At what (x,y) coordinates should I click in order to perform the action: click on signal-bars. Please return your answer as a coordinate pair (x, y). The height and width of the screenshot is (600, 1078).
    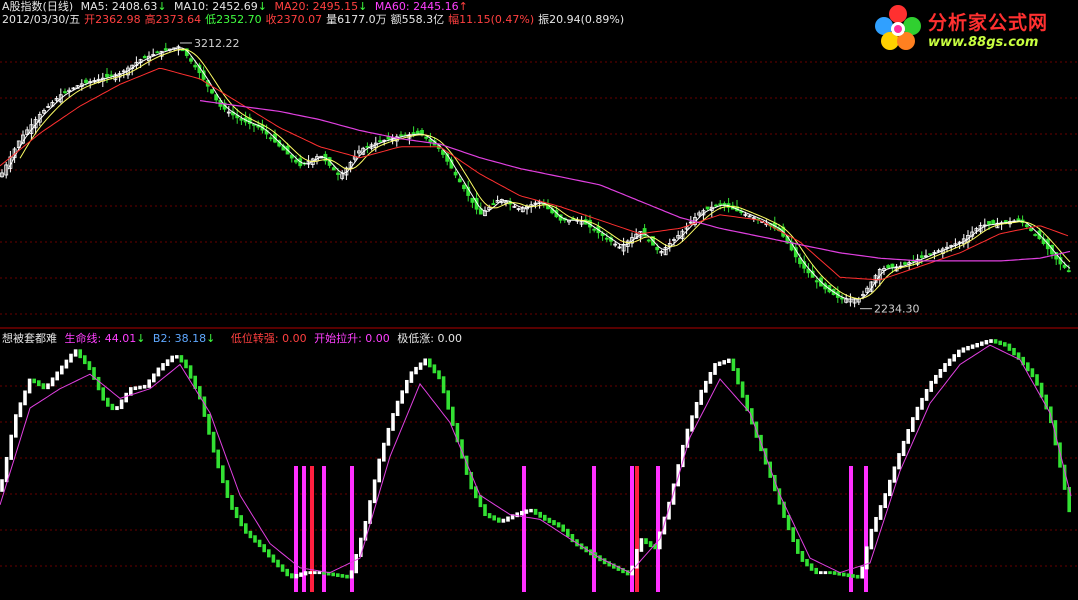
    Looking at the image, I should click on (581, 529).